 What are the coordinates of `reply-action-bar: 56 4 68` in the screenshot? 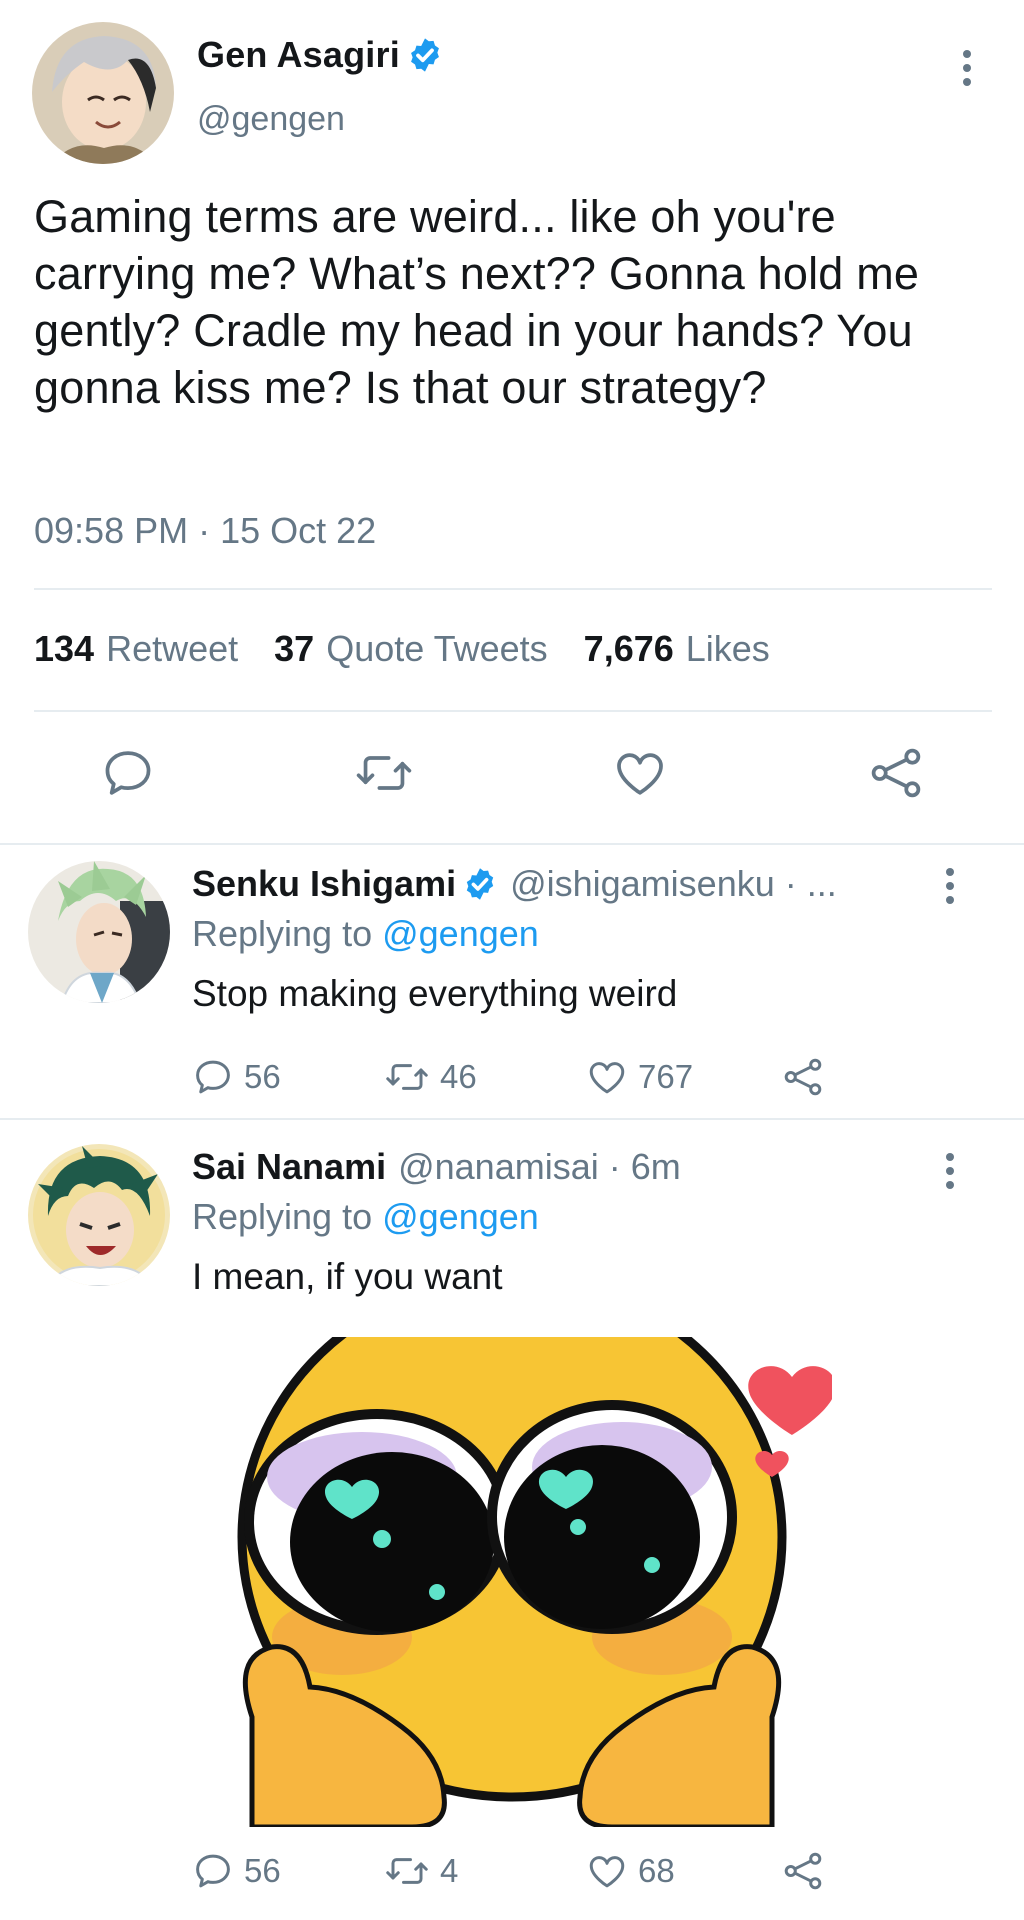 It's located at (522, 1875).